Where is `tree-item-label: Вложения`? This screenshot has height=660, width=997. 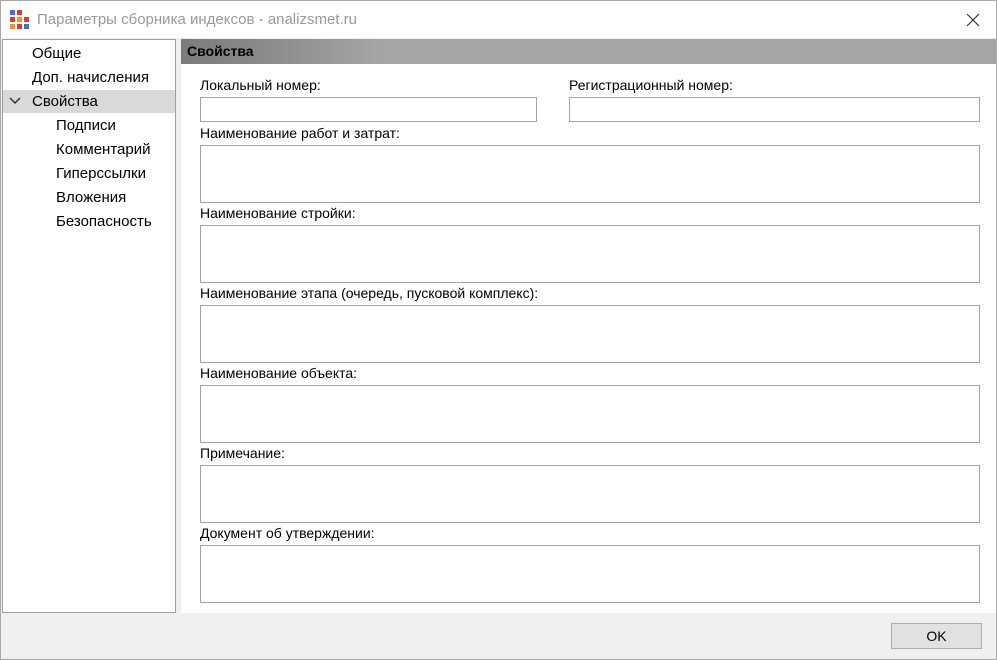 tree-item-label: Вложения is located at coordinates (91, 197).